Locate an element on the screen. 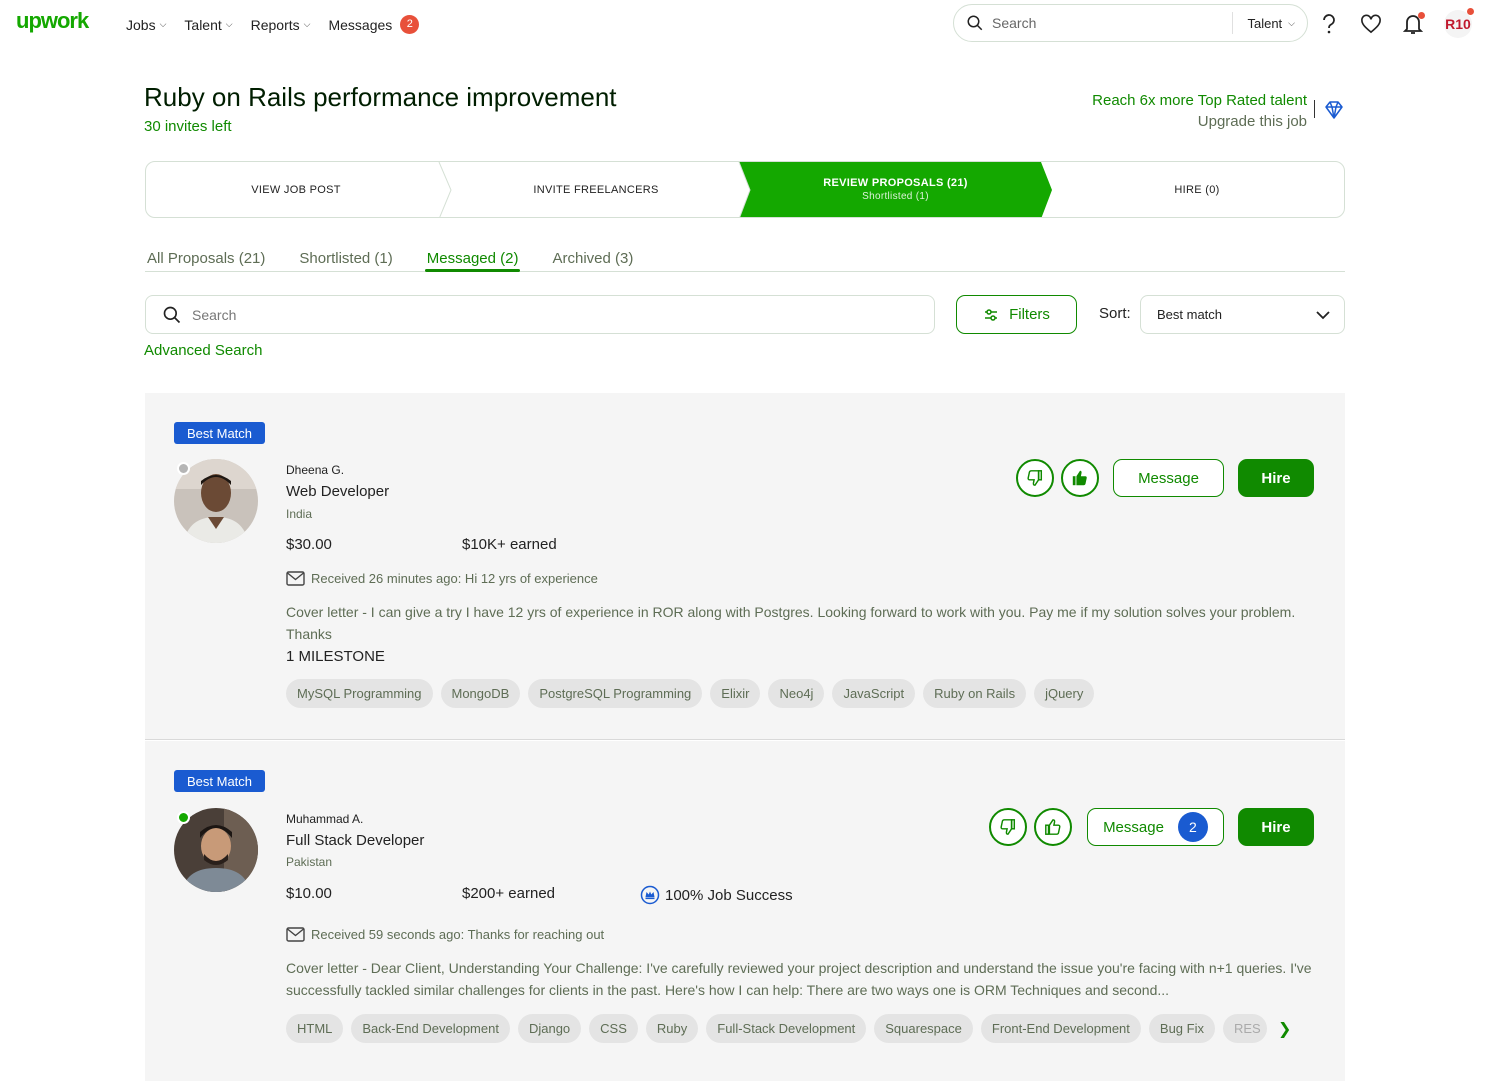  step-view-job-post: VIEW JOB POST is located at coordinates (296, 189).